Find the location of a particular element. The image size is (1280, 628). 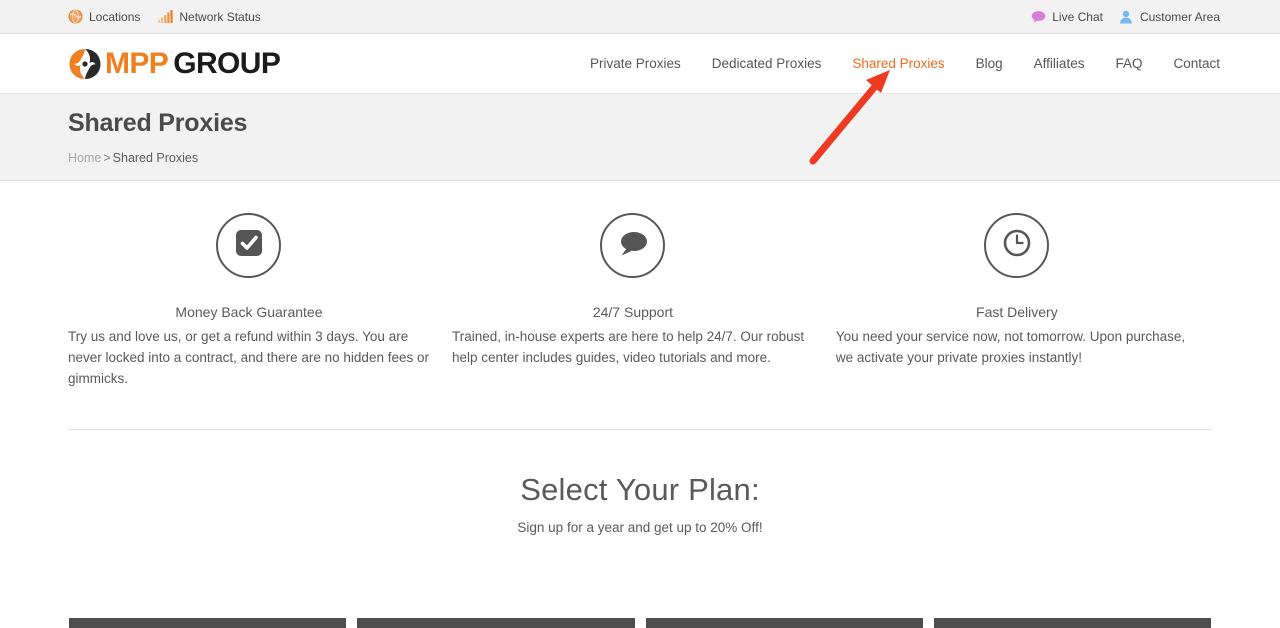

nav-item-contact: Contact is located at coordinates (1196, 63).